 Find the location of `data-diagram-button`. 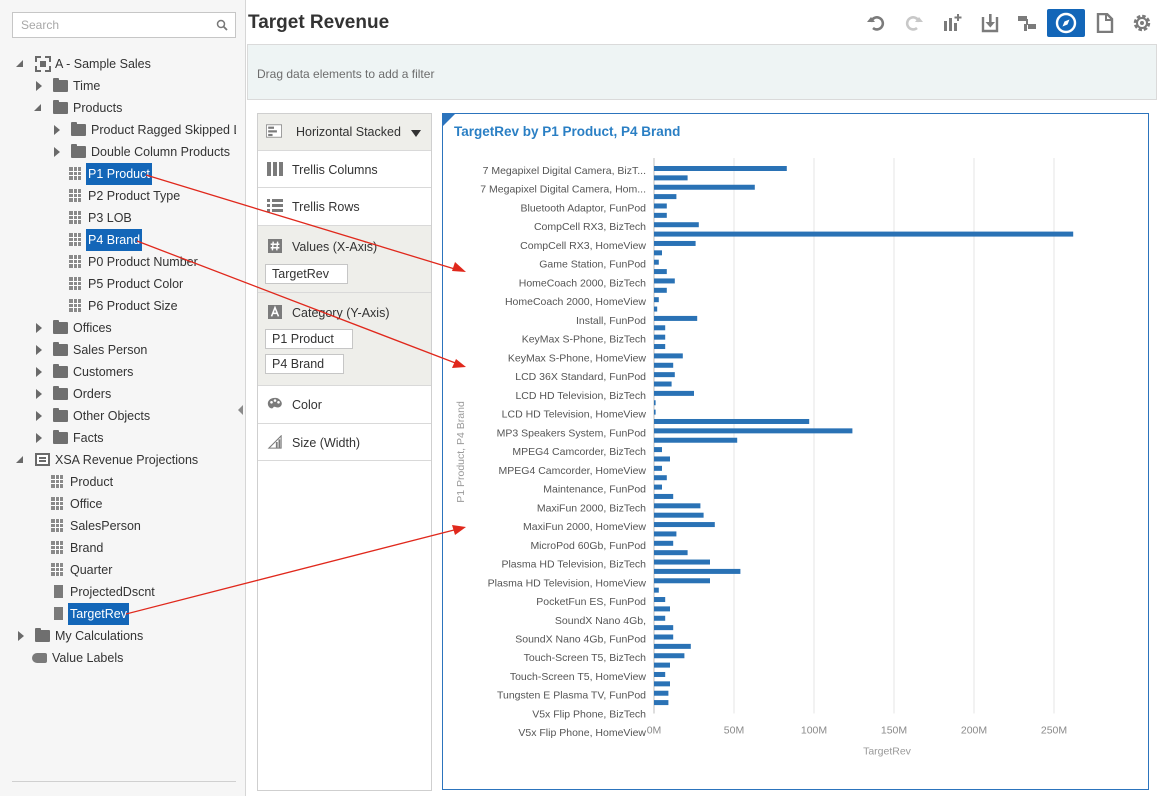

data-diagram-button is located at coordinates (1027, 23).